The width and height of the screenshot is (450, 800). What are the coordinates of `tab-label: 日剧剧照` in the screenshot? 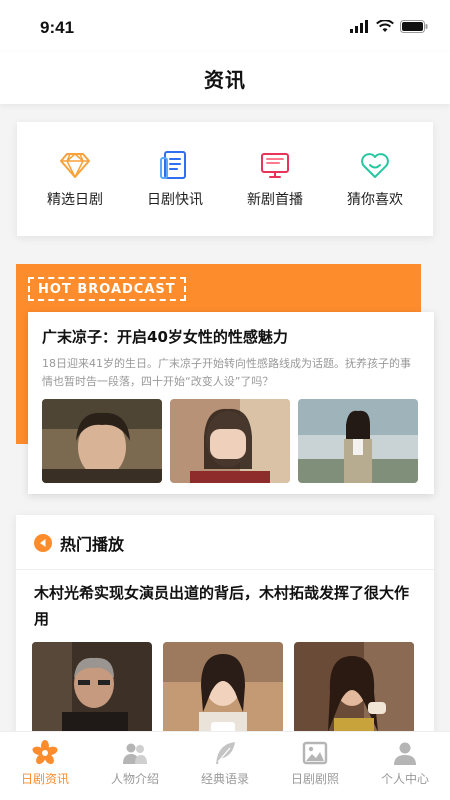 It's located at (314, 779).